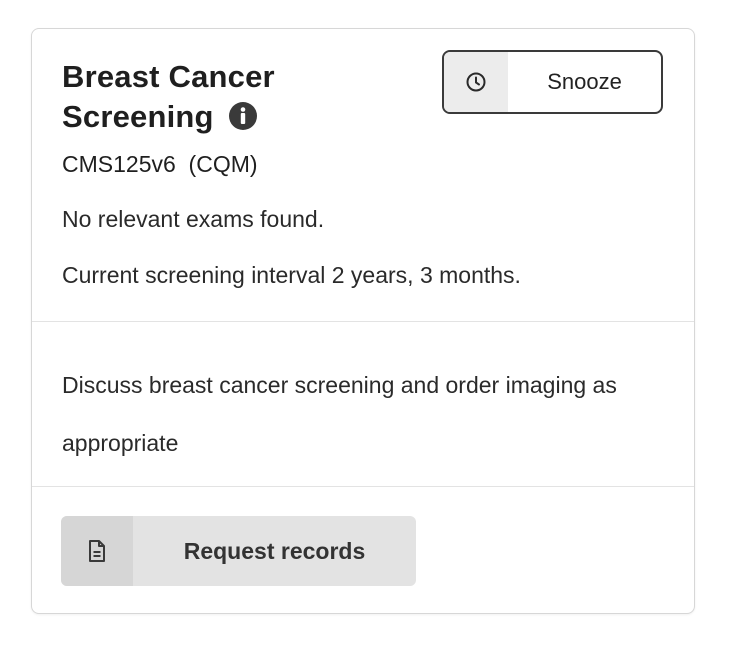  Describe the element at coordinates (274, 550) in the screenshot. I see `request-records-label: Request records` at that location.